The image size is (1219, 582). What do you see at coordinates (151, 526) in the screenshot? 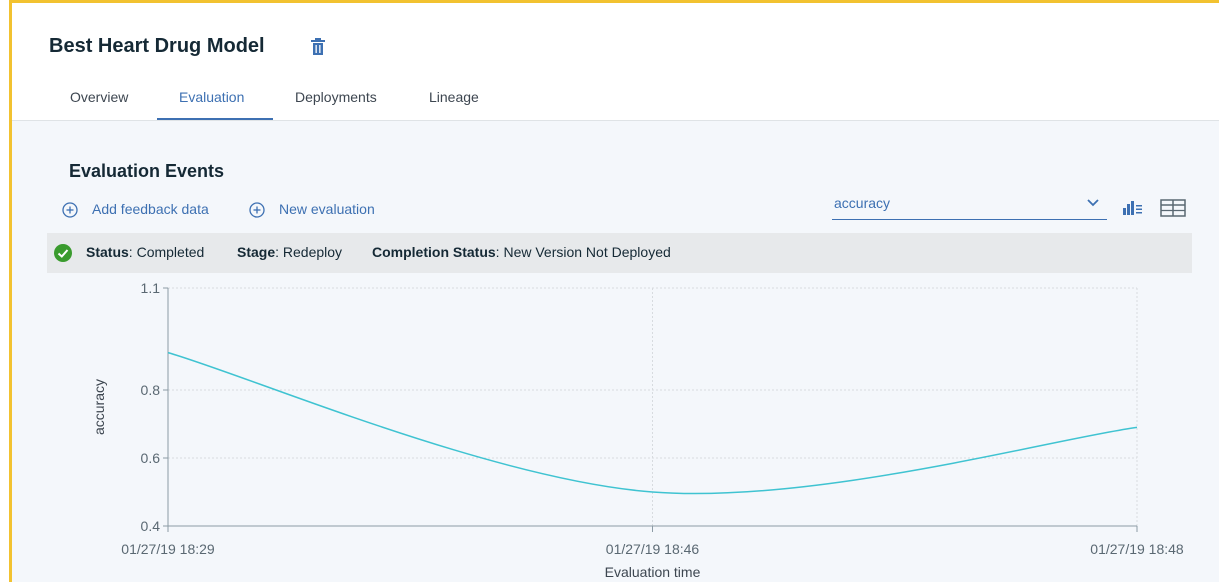
I see `y-tick-label: 0.4` at bounding box center [151, 526].